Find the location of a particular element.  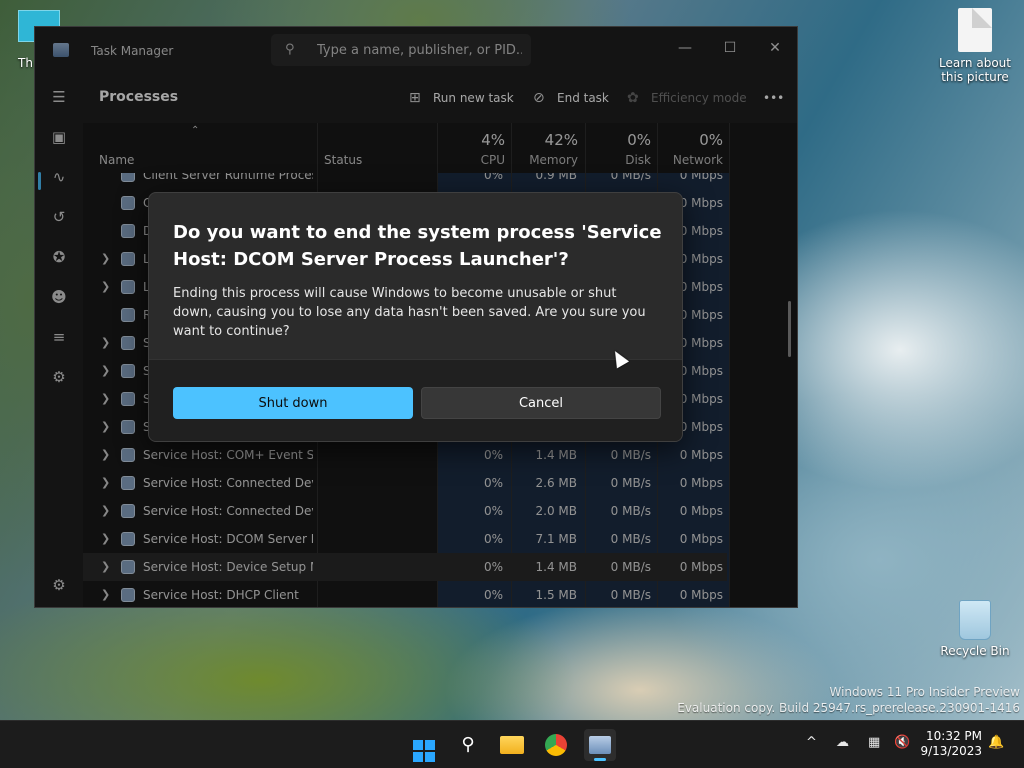

recycle-bin-icon is located at coordinates (975, 620).